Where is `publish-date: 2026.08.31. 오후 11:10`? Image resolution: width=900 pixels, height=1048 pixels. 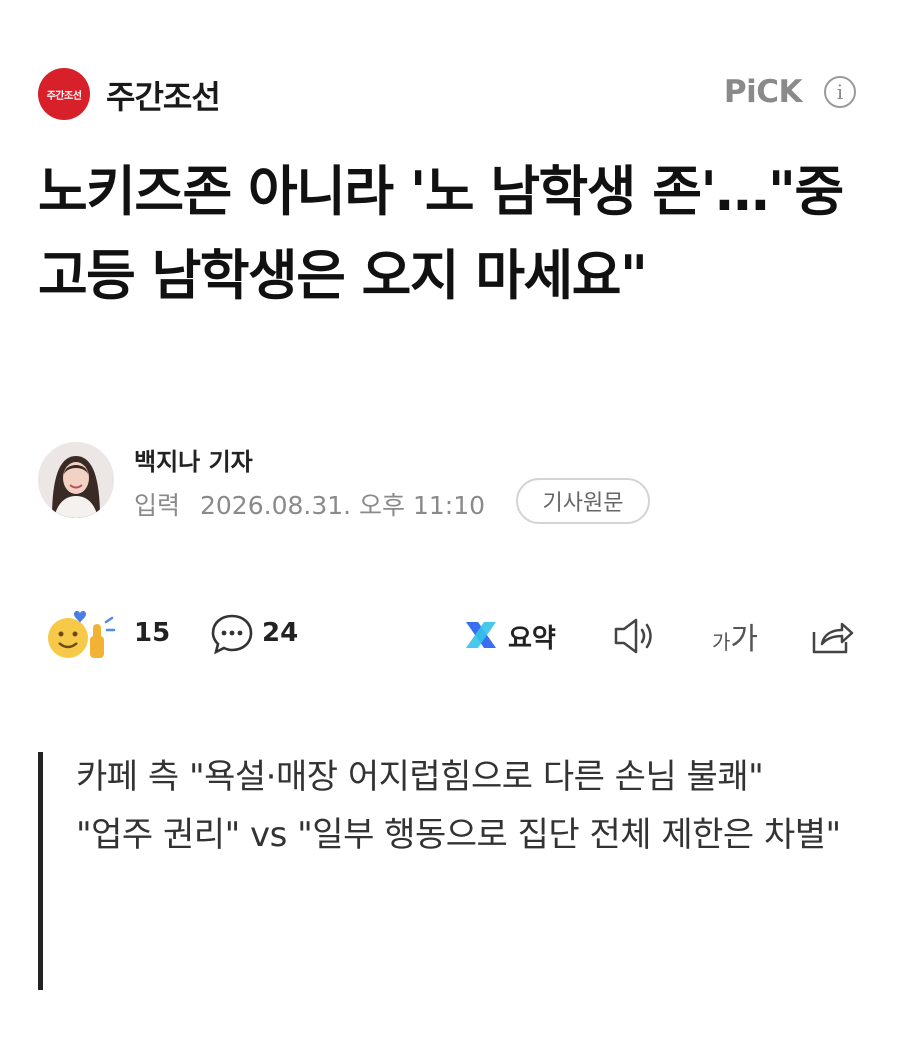 publish-date: 2026.08.31. 오후 11:10 is located at coordinates (343, 505).